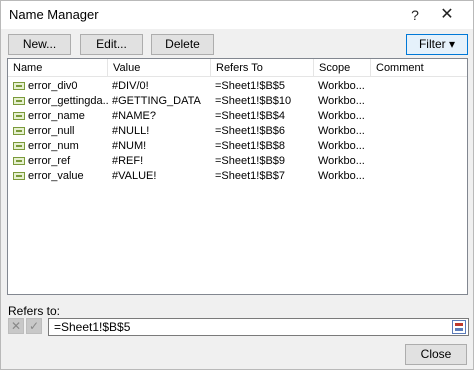 This screenshot has width=474, height=370. I want to click on row-name: error_div0, so click(53, 86).